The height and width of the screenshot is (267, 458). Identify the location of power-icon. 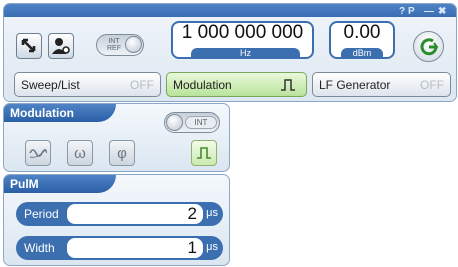
(429, 46).